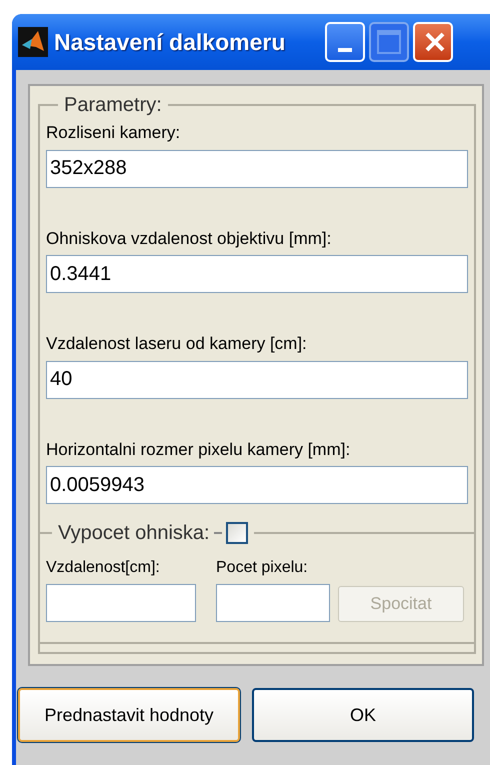 This screenshot has width=490, height=765. I want to click on field-label: Vzdalenost laseru od kamery [cm]:, so click(177, 344).